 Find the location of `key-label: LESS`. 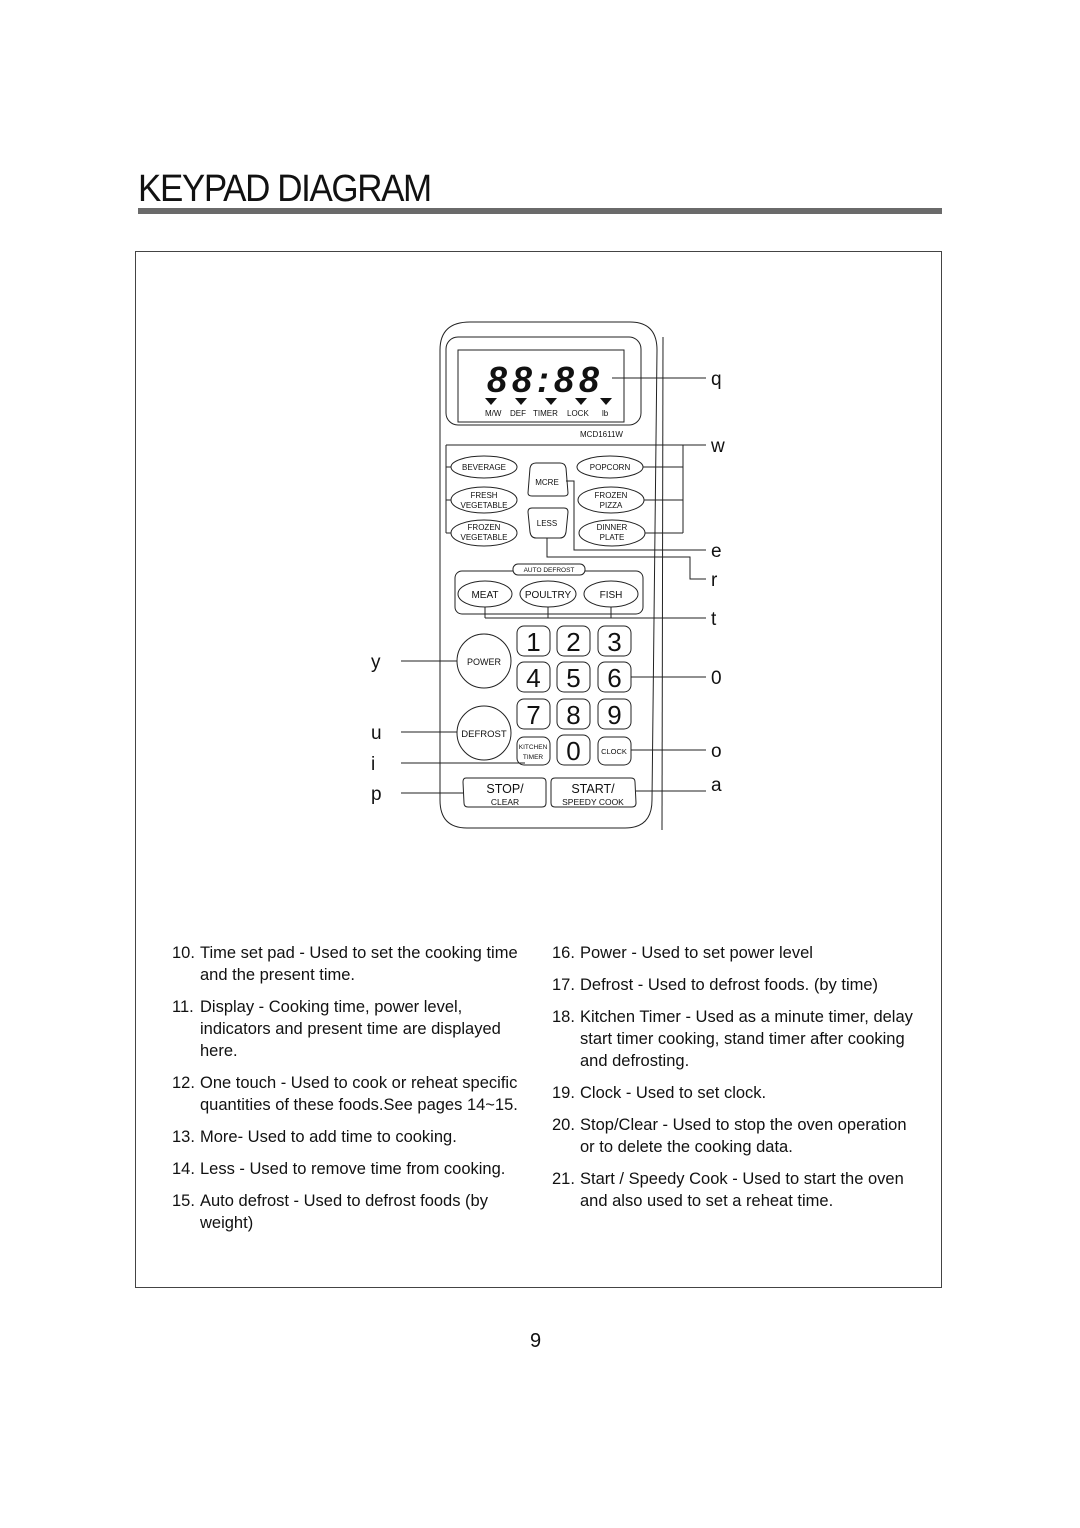

key-label: LESS is located at coordinates (547, 523).